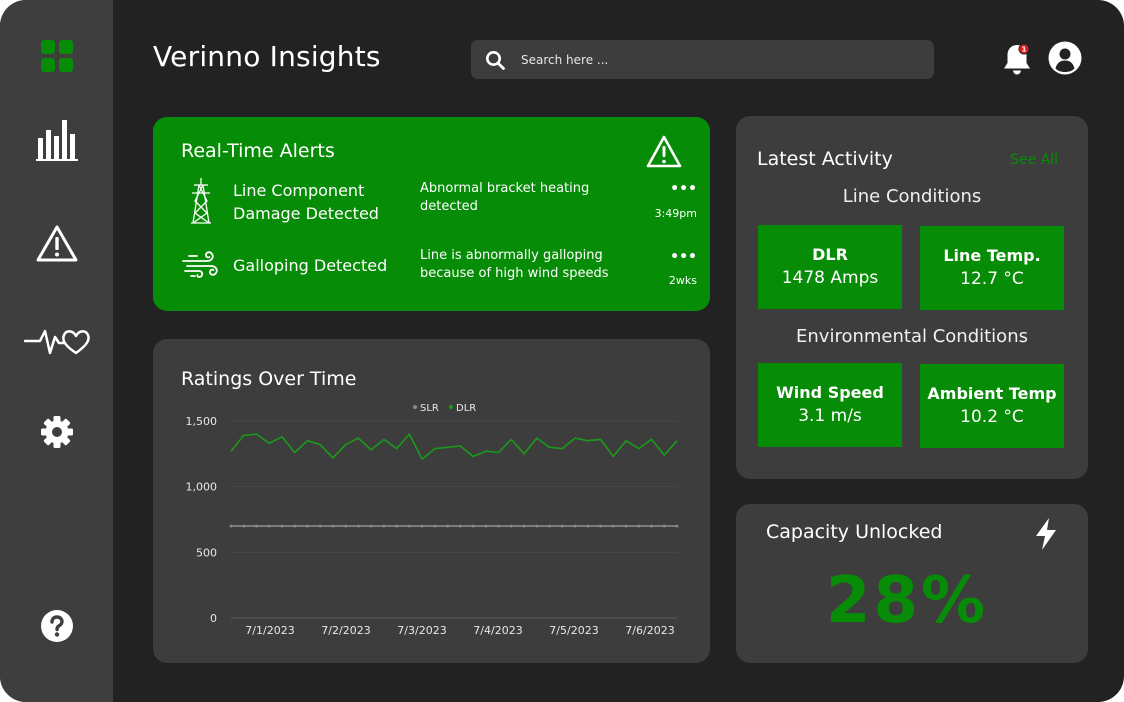  Describe the element at coordinates (201, 201) in the screenshot. I see `transmission-tower-icon` at that location.